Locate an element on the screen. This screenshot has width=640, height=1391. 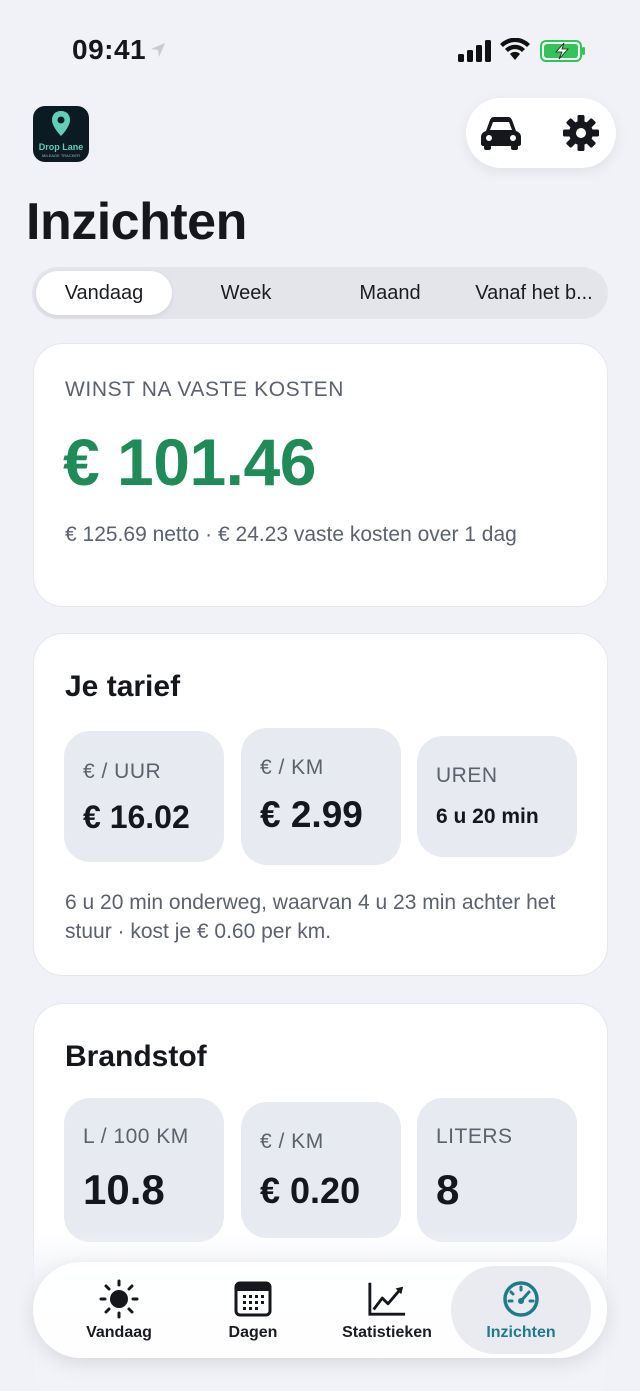
chart-icon is located at coordinates (387, 1299).